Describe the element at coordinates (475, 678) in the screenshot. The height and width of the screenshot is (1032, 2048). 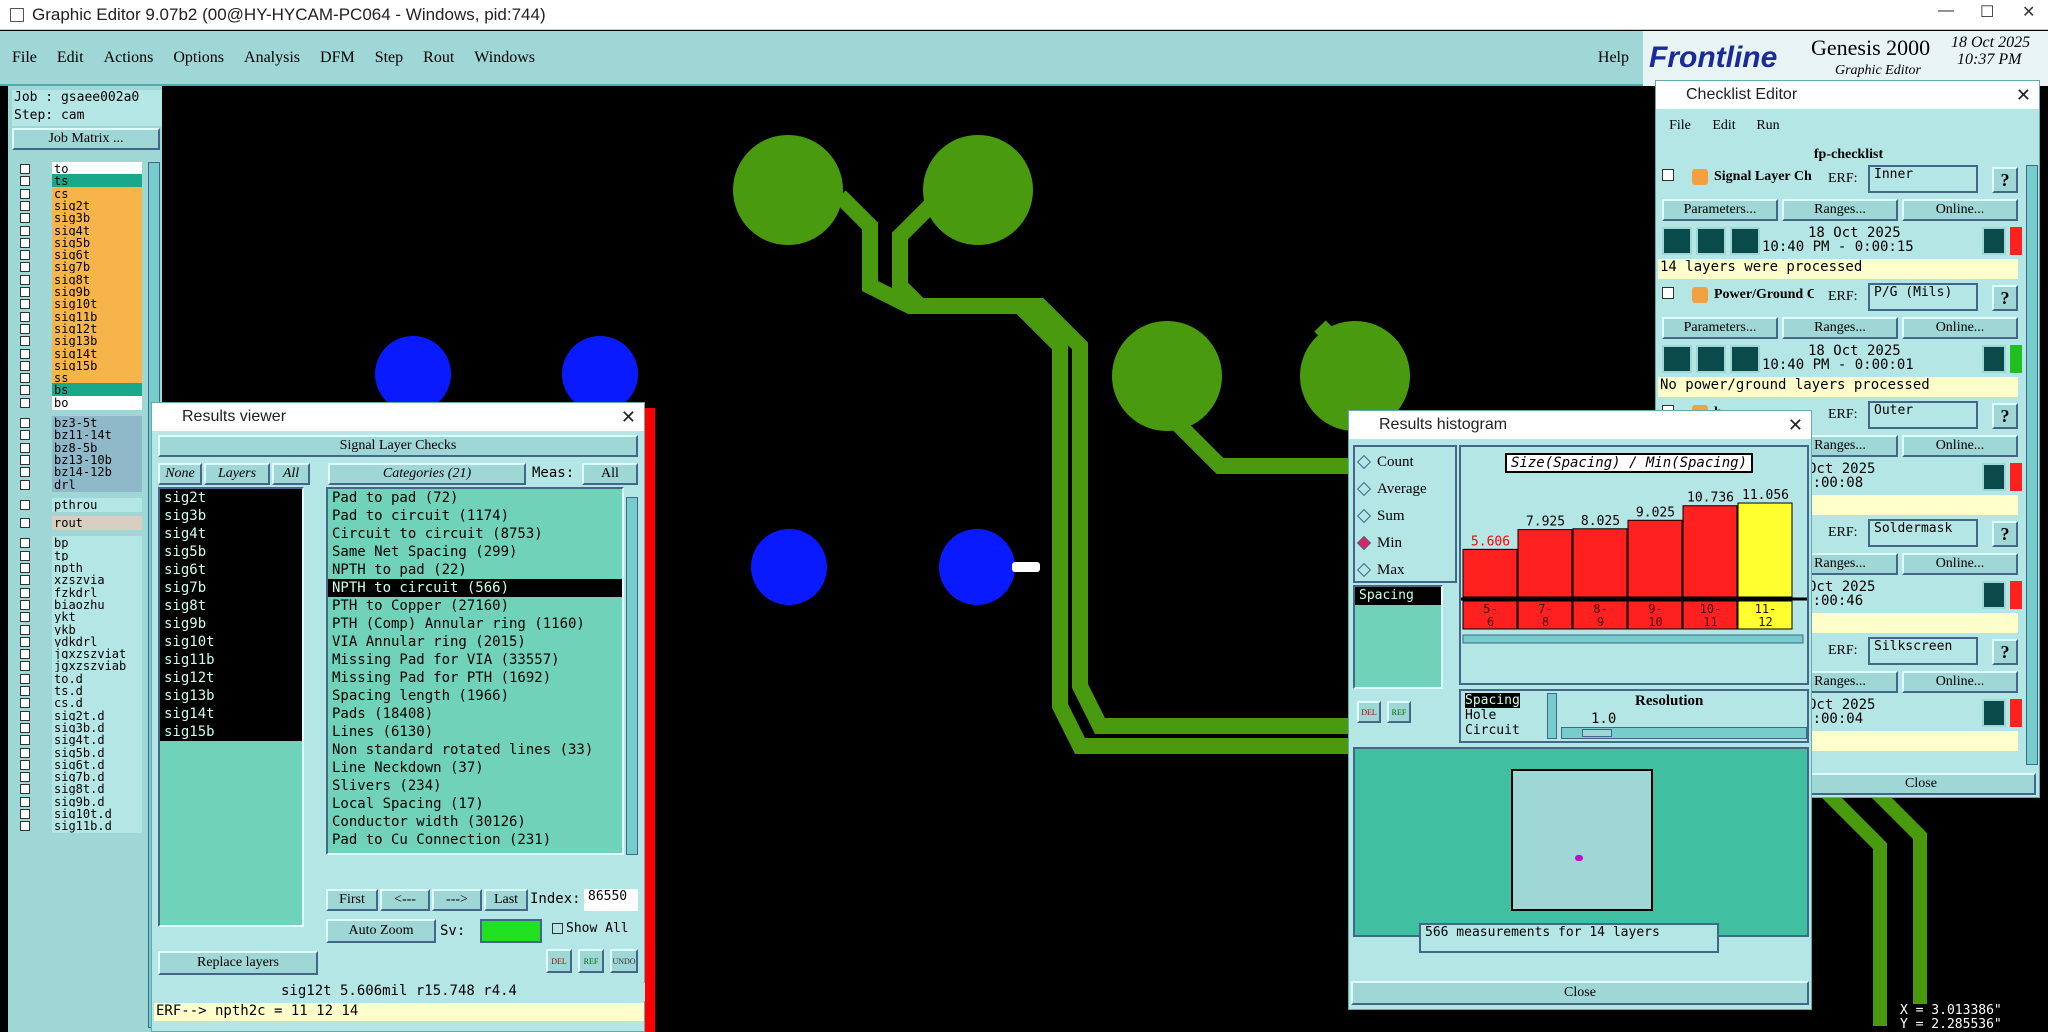
I see `category-item: Missing Pad for PTH (1692)` at that location.